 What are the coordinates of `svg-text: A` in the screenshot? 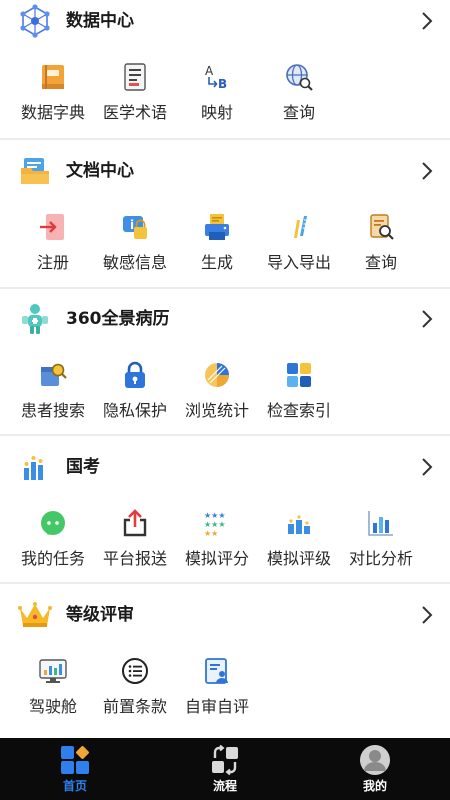 It's located at (209, 71).